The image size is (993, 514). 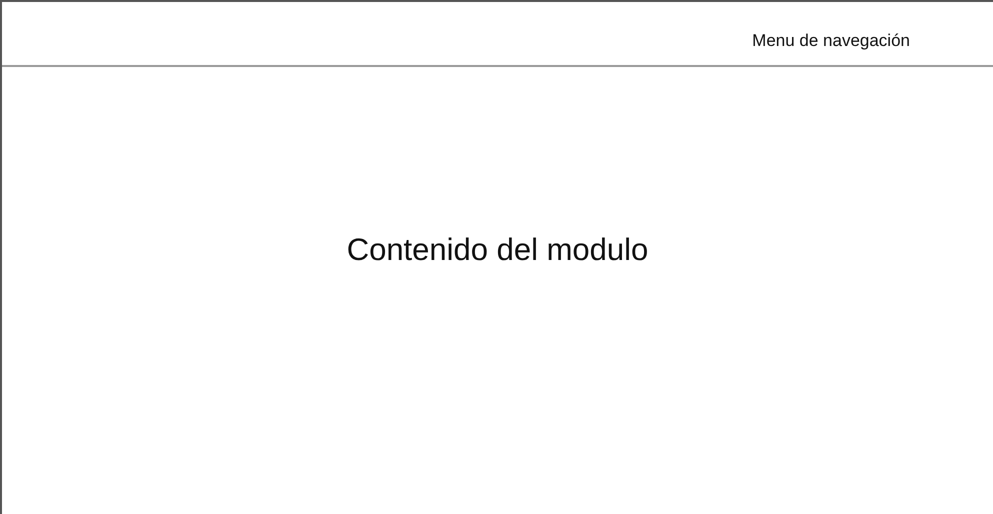 What do you see at coordinates (497, 250) in the screenshot?
I see `module-content-text: Contenido del modulo` at bounding box center [497, 250].